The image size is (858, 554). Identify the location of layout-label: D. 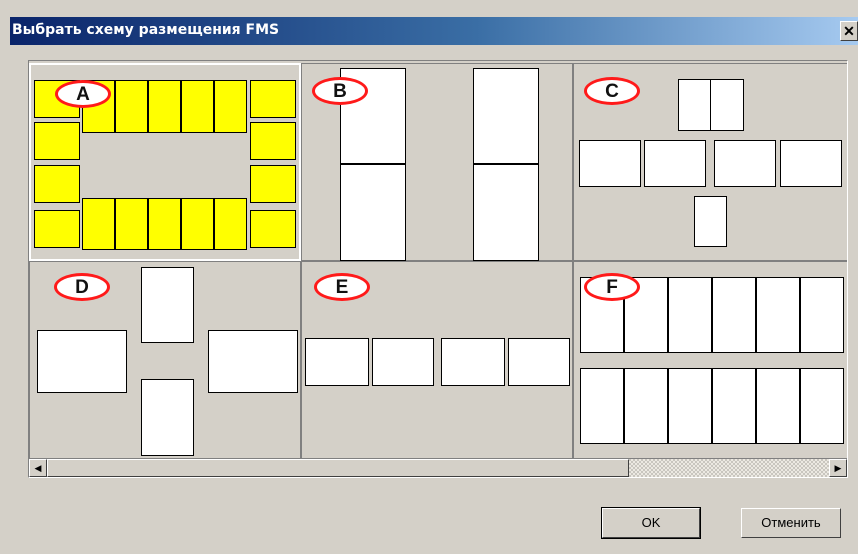
(82, 287).